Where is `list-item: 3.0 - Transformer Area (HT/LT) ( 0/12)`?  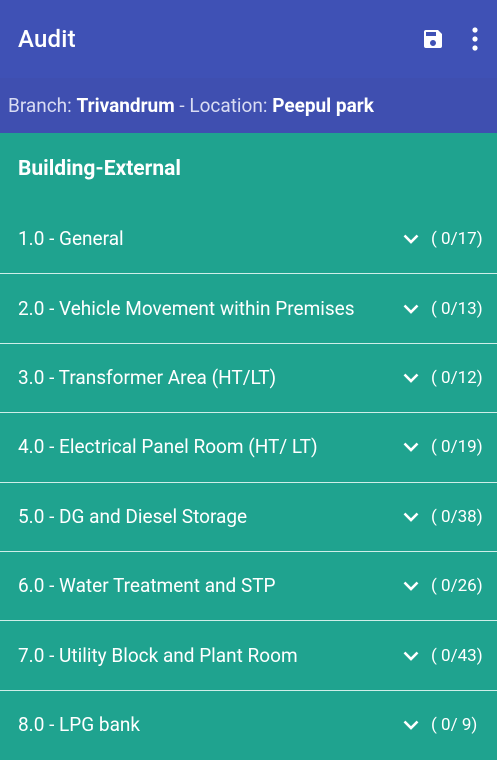 list-item: 3.0 - Transformer Area (HT/LT) ( 0/12) is located at coordinates (248, 379).